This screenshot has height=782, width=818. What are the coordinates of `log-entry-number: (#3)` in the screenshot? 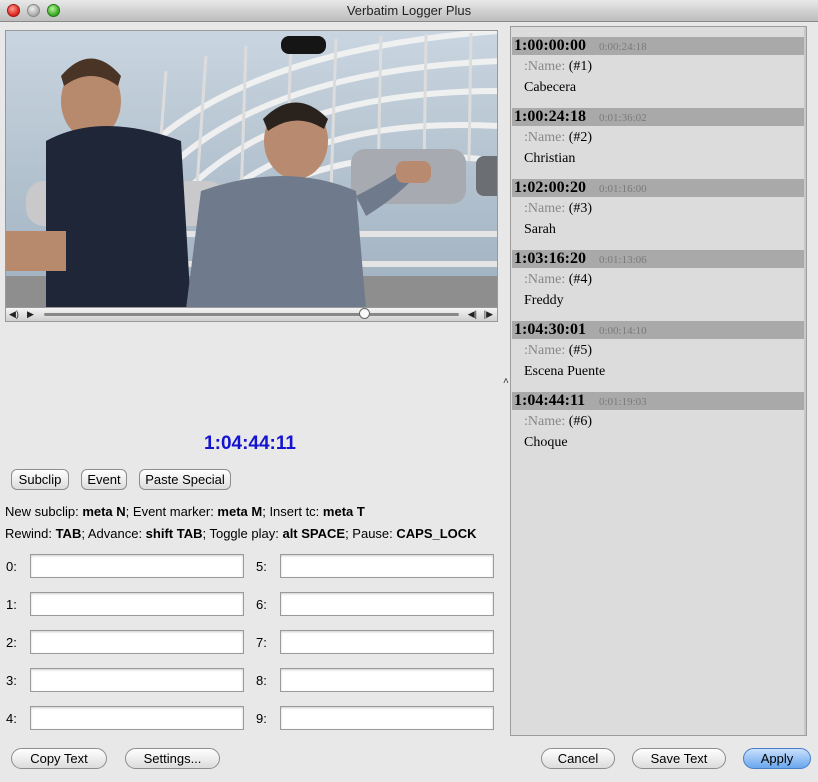 It's located at (580, 208).